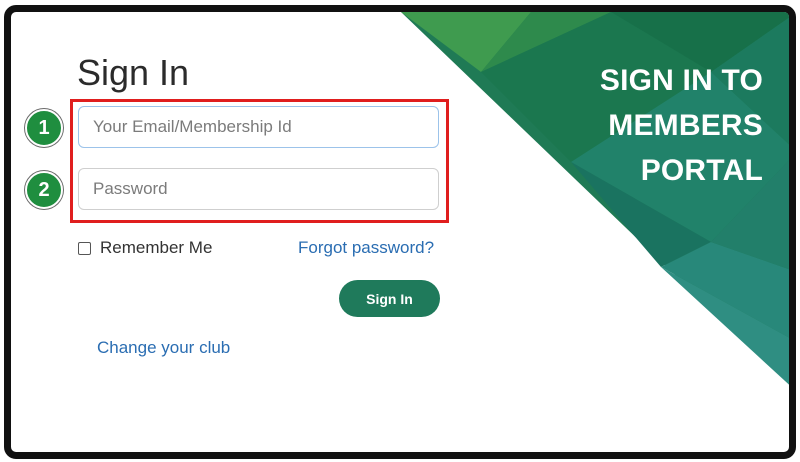 The height and width of the screenshot is (462, 800). What do you see at coordinates (133, 72) in the screenshot?
I see `page-title: Sign In` at bounding box center [133, 72].